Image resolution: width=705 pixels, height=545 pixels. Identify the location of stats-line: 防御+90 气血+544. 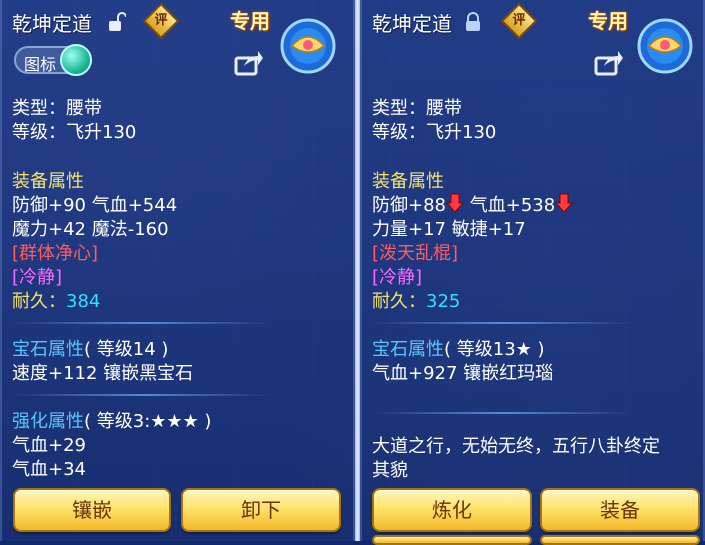
(95, 205).